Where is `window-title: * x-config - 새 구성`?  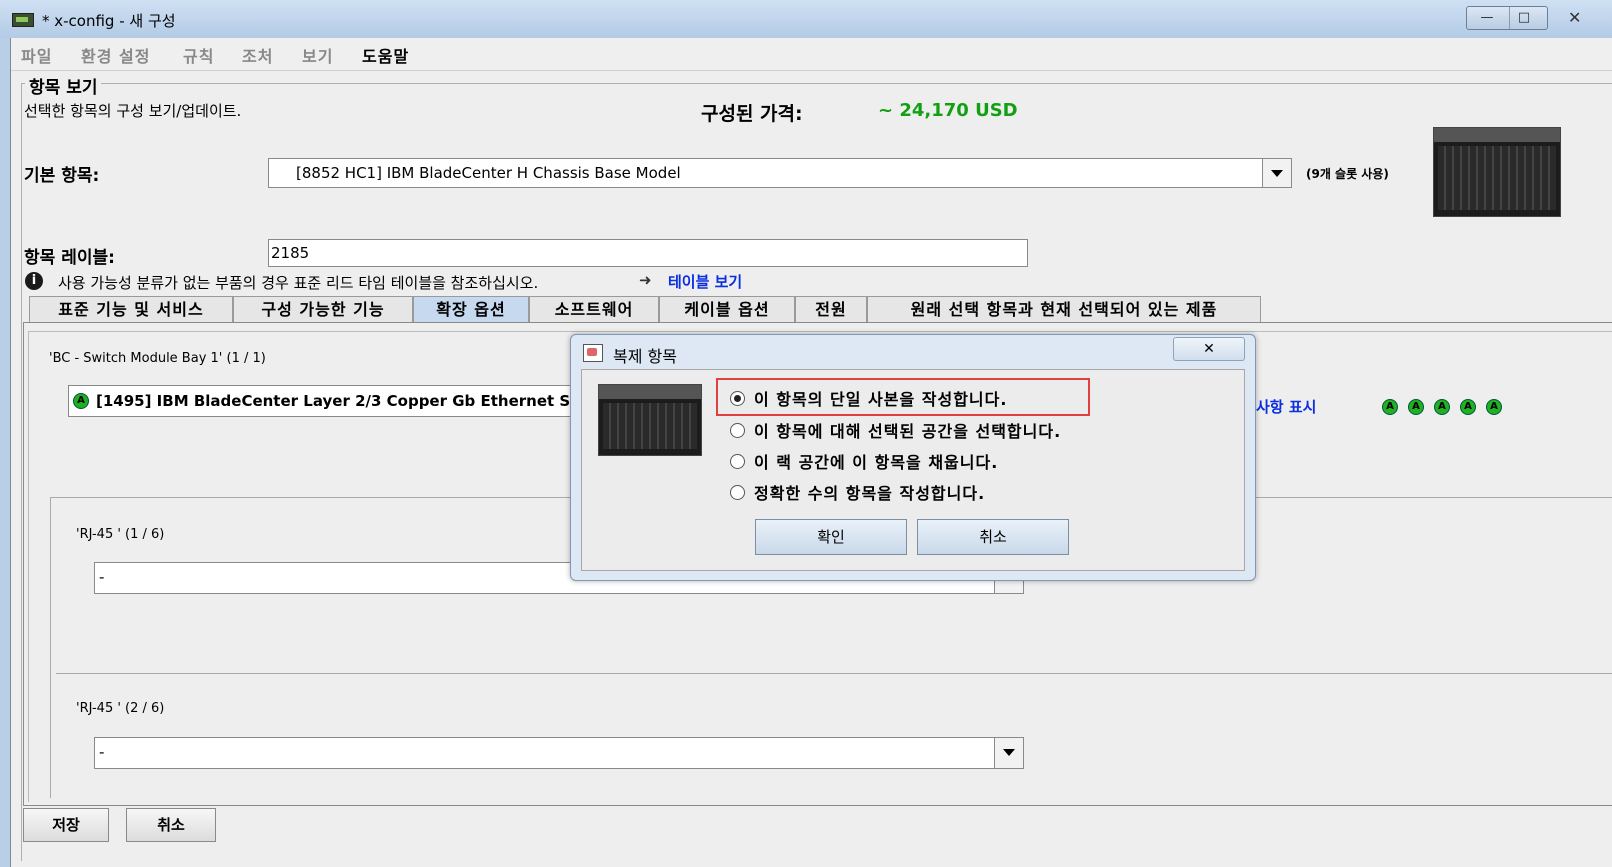
window-title: * x-config - 새 구성 is located at coordinates (109, 21).